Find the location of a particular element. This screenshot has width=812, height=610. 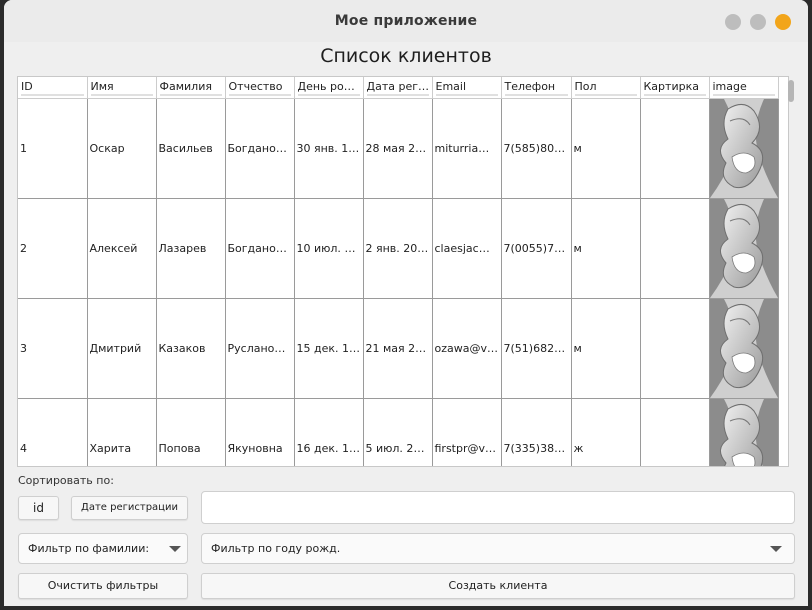

year-filter-dropdown: Фильтр по году рожд. is located at coordinates (498, 548).